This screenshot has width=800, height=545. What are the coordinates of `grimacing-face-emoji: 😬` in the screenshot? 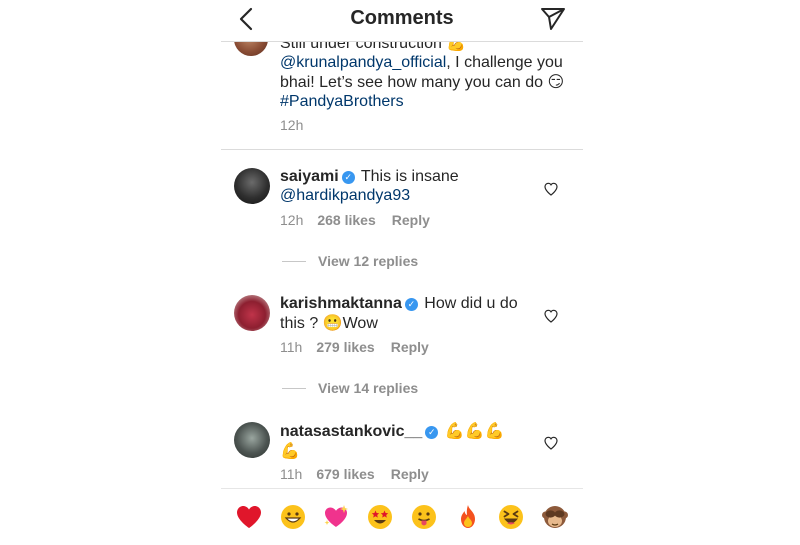 It's located at (332, 322).